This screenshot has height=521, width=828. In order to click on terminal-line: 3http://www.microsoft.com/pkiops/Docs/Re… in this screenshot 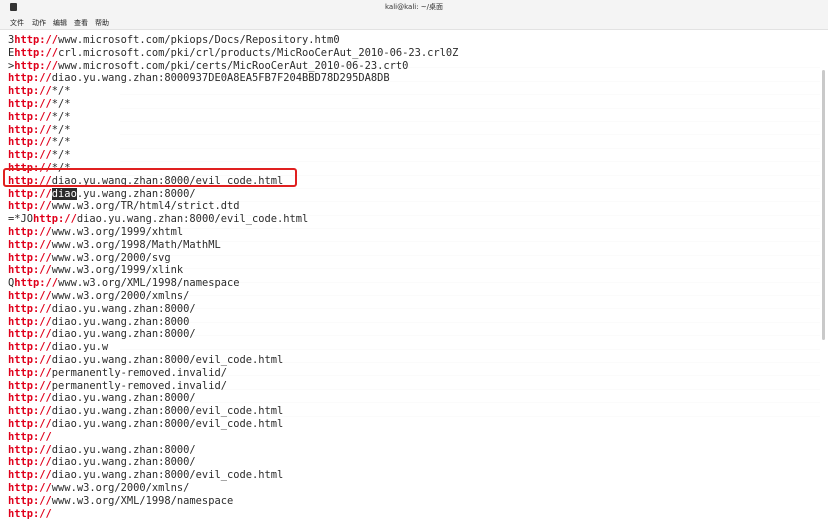, I will do `click(174, 40)`.